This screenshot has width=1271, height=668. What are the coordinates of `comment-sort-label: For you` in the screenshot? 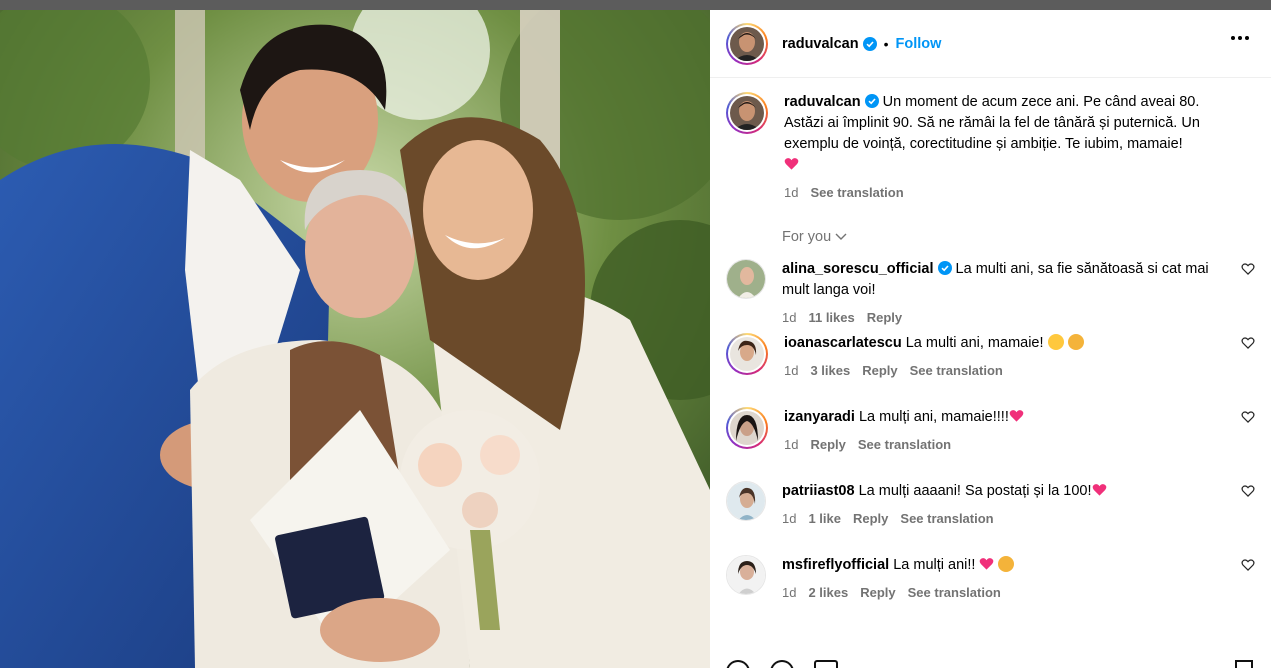 It's located at (807, 237).